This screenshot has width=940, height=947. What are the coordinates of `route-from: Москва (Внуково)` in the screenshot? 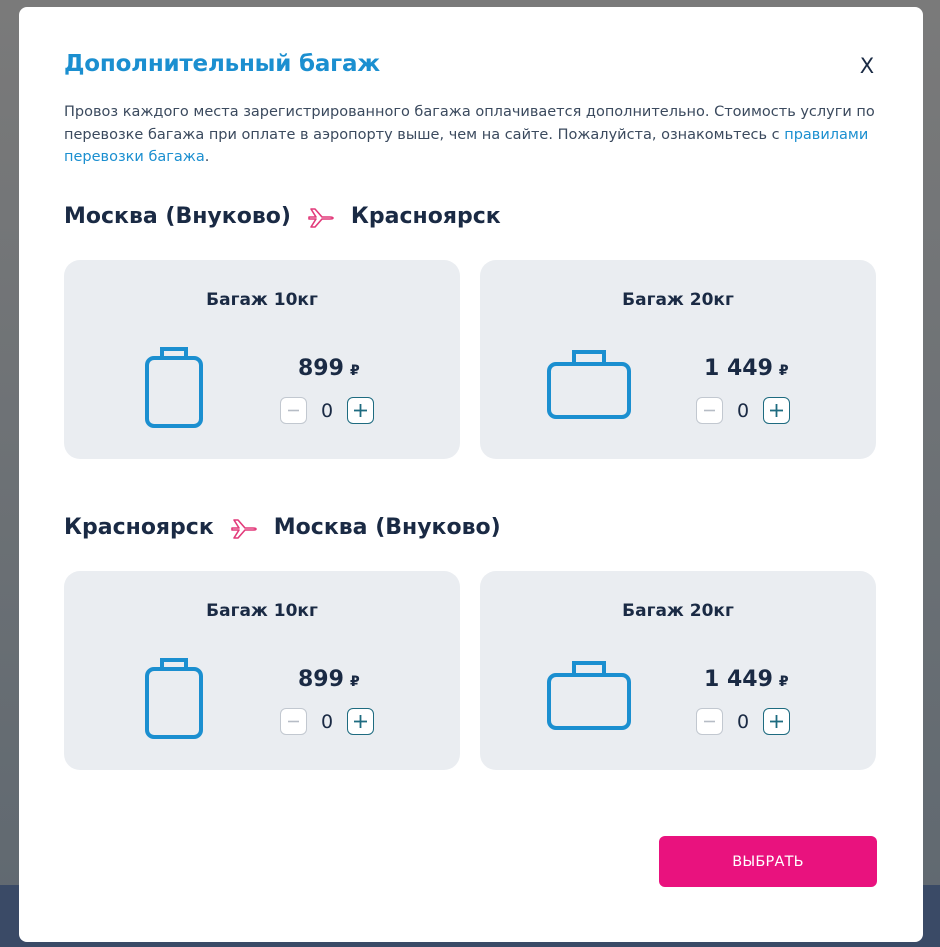 It's located at (177, 216).